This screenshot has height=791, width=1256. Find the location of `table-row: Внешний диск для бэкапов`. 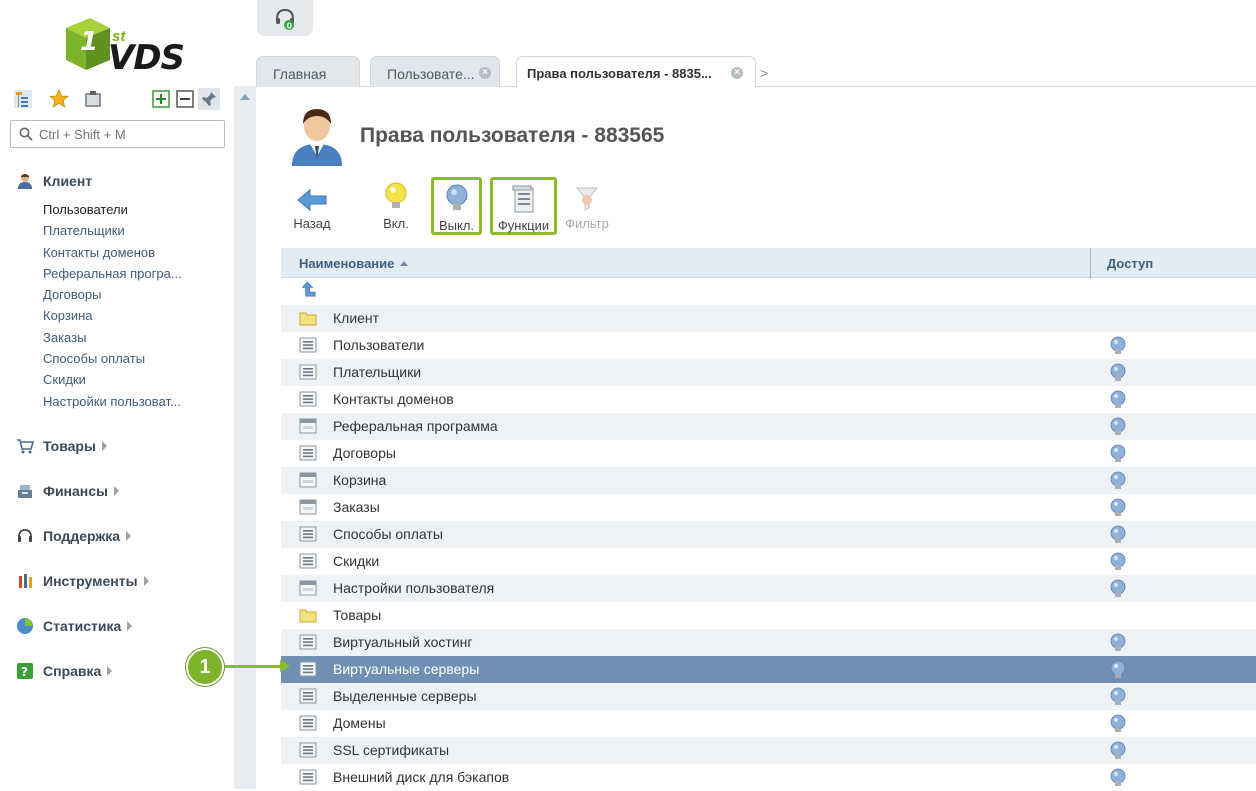

table-row: Внешний диск для бэкапов is located at coordinates (768, 777).